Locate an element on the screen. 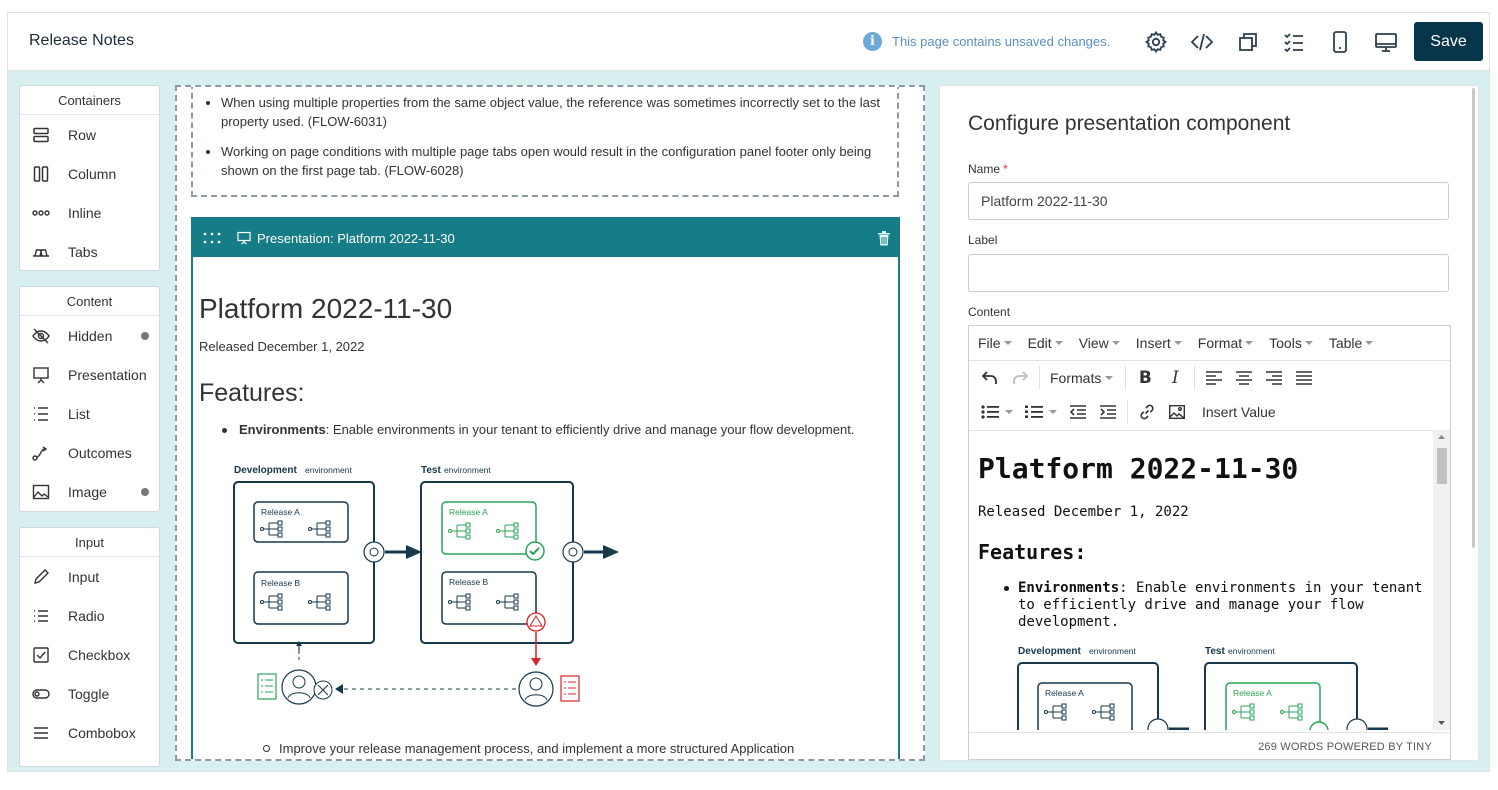 The width and height of the screenshot is (1498, 790). settings-gear-icon is located at coordinates (1156, 42).